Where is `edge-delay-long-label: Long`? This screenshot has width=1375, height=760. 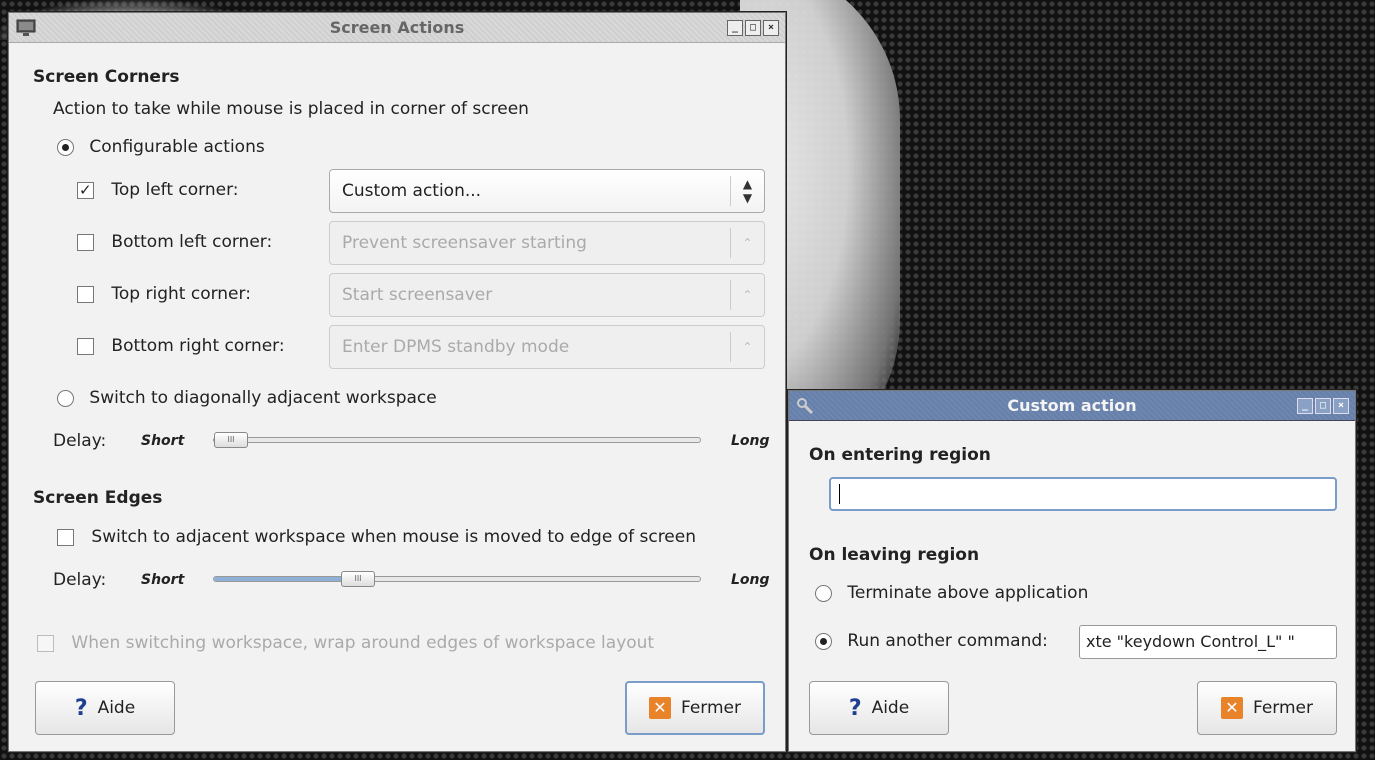
edge-delay-long-label: Long is located at coordinates (750, 580).